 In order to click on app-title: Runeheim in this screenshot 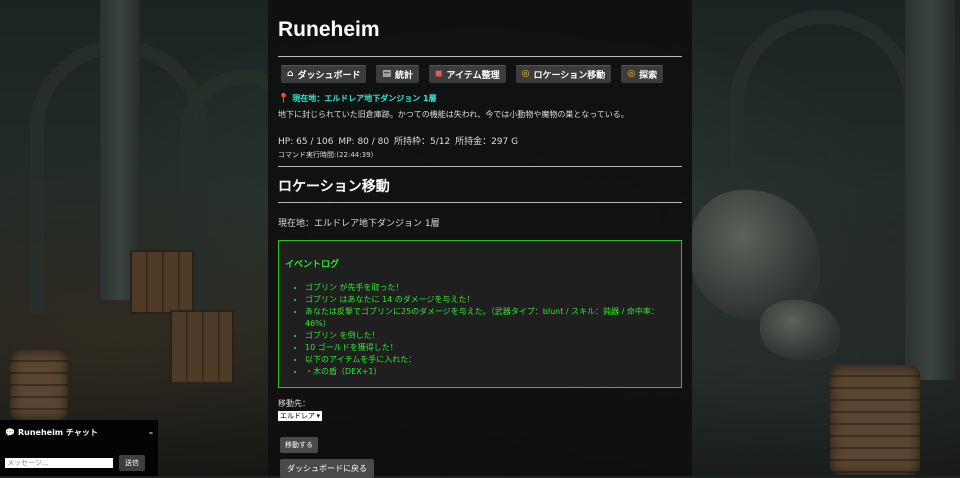, I will do `click(329, 29)`.